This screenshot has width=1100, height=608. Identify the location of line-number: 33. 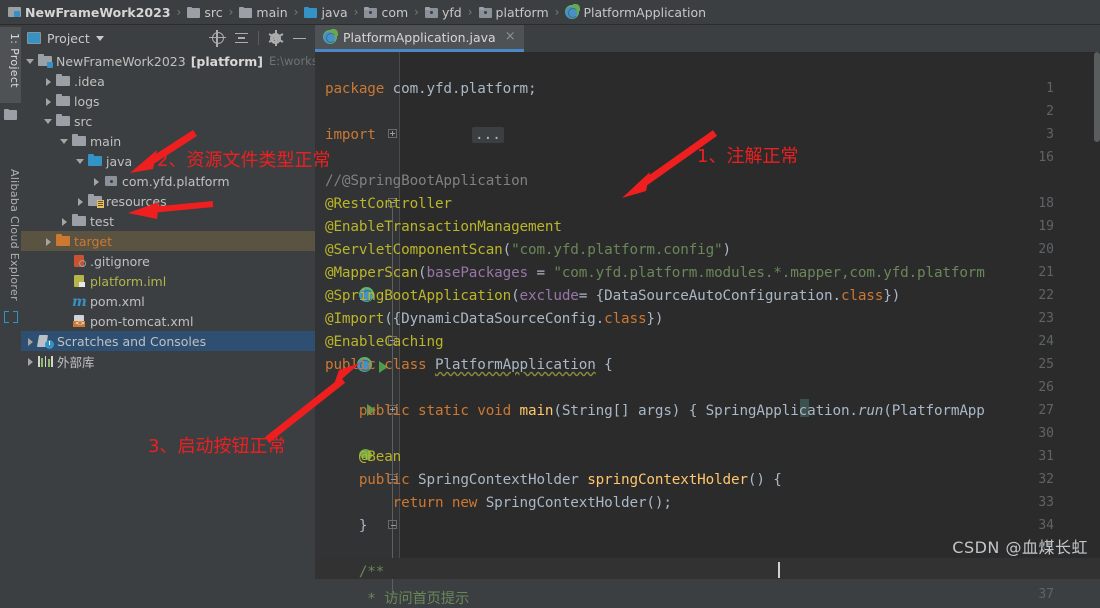
(1046, 502).